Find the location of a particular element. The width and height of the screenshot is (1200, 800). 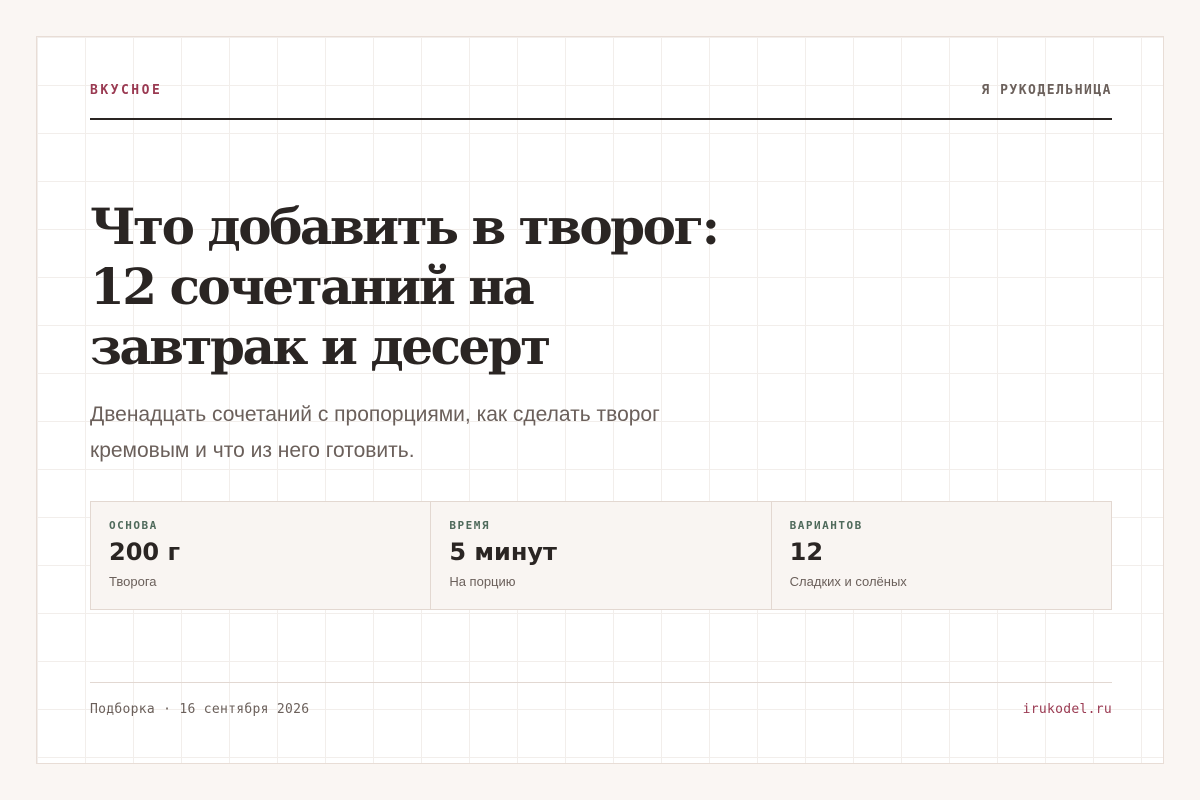

stat-caption: Сладких и солёных is located at coordinates (848, 581).